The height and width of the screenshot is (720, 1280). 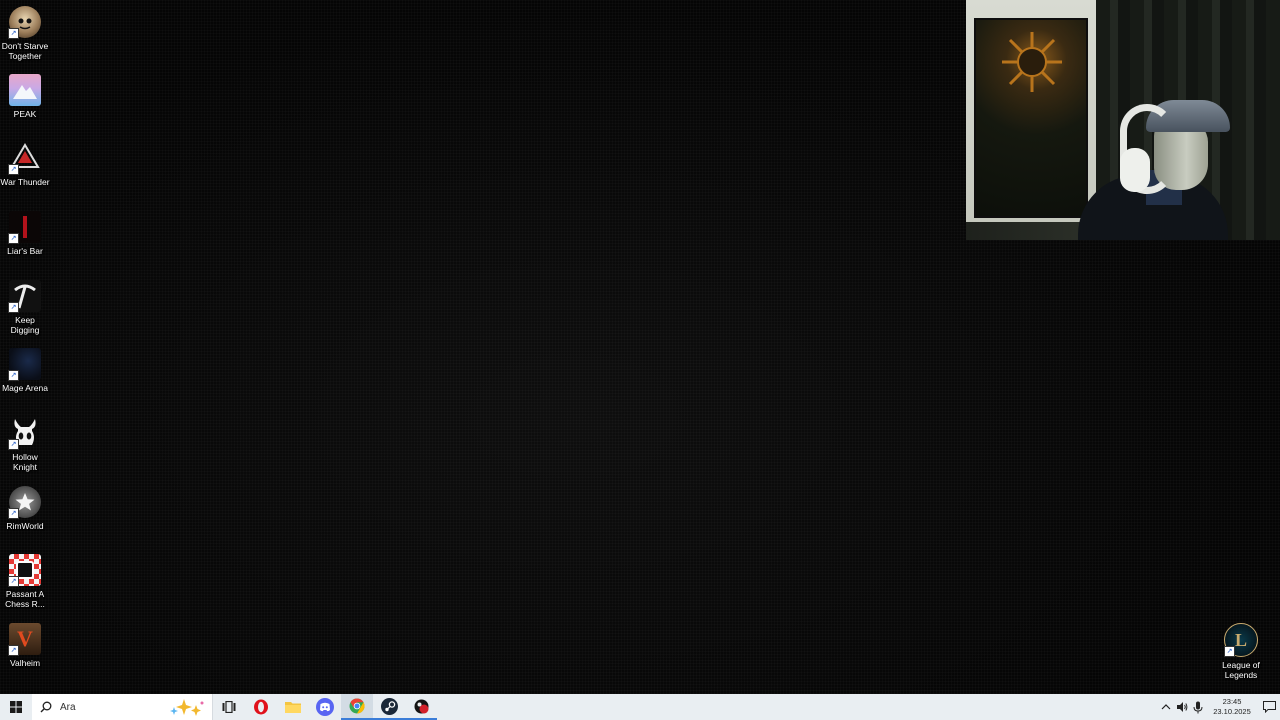 What do you see at coordinates (1032, 62) in the screenshot?
I see `poster-sun-icon` at bounding box center [1032, 62].